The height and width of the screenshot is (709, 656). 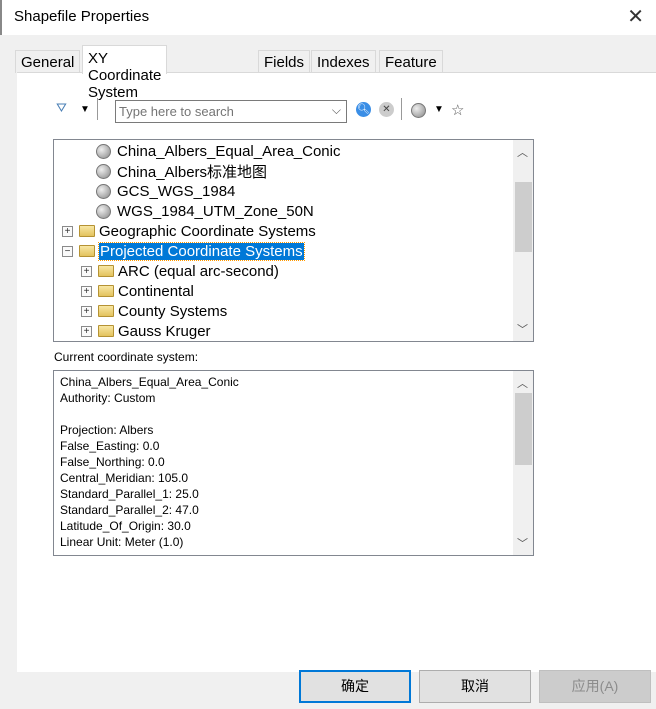 What do you see at coordinates (156, 291) in the screenshot?
I see `tree-item-label: Continental` at bounding box center [156, 291].